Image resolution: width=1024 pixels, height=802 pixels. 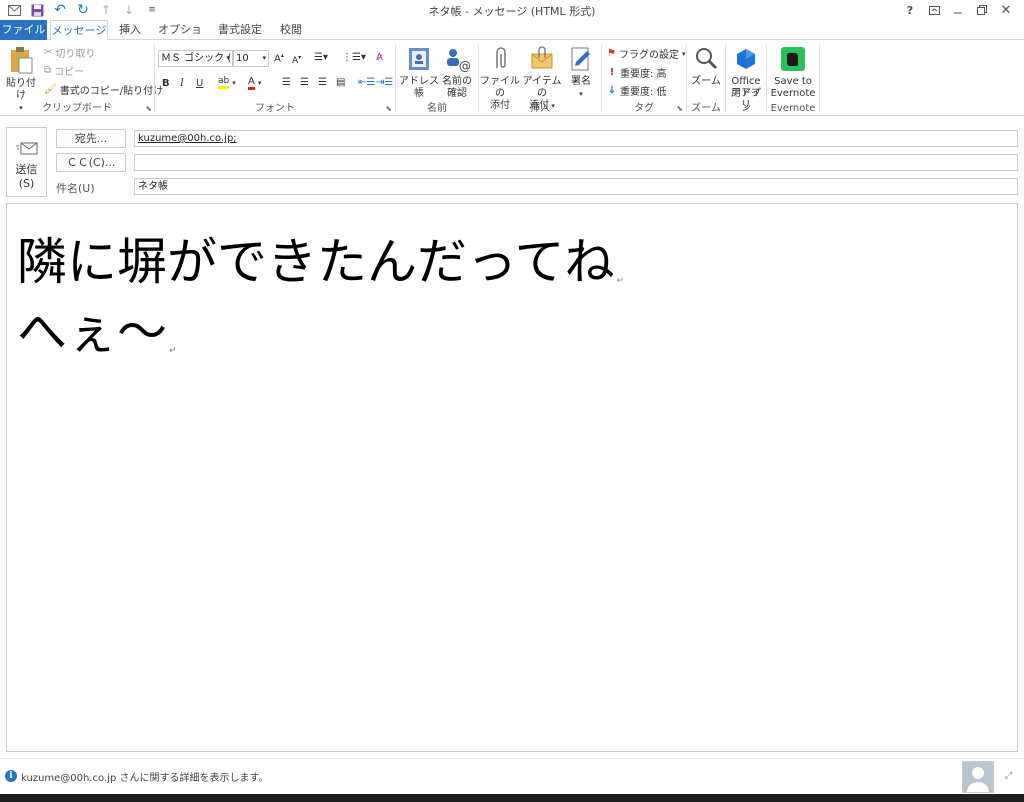 I want to click on font-dialog-launcher-icon: ⬊, so click(x=388, y=108).